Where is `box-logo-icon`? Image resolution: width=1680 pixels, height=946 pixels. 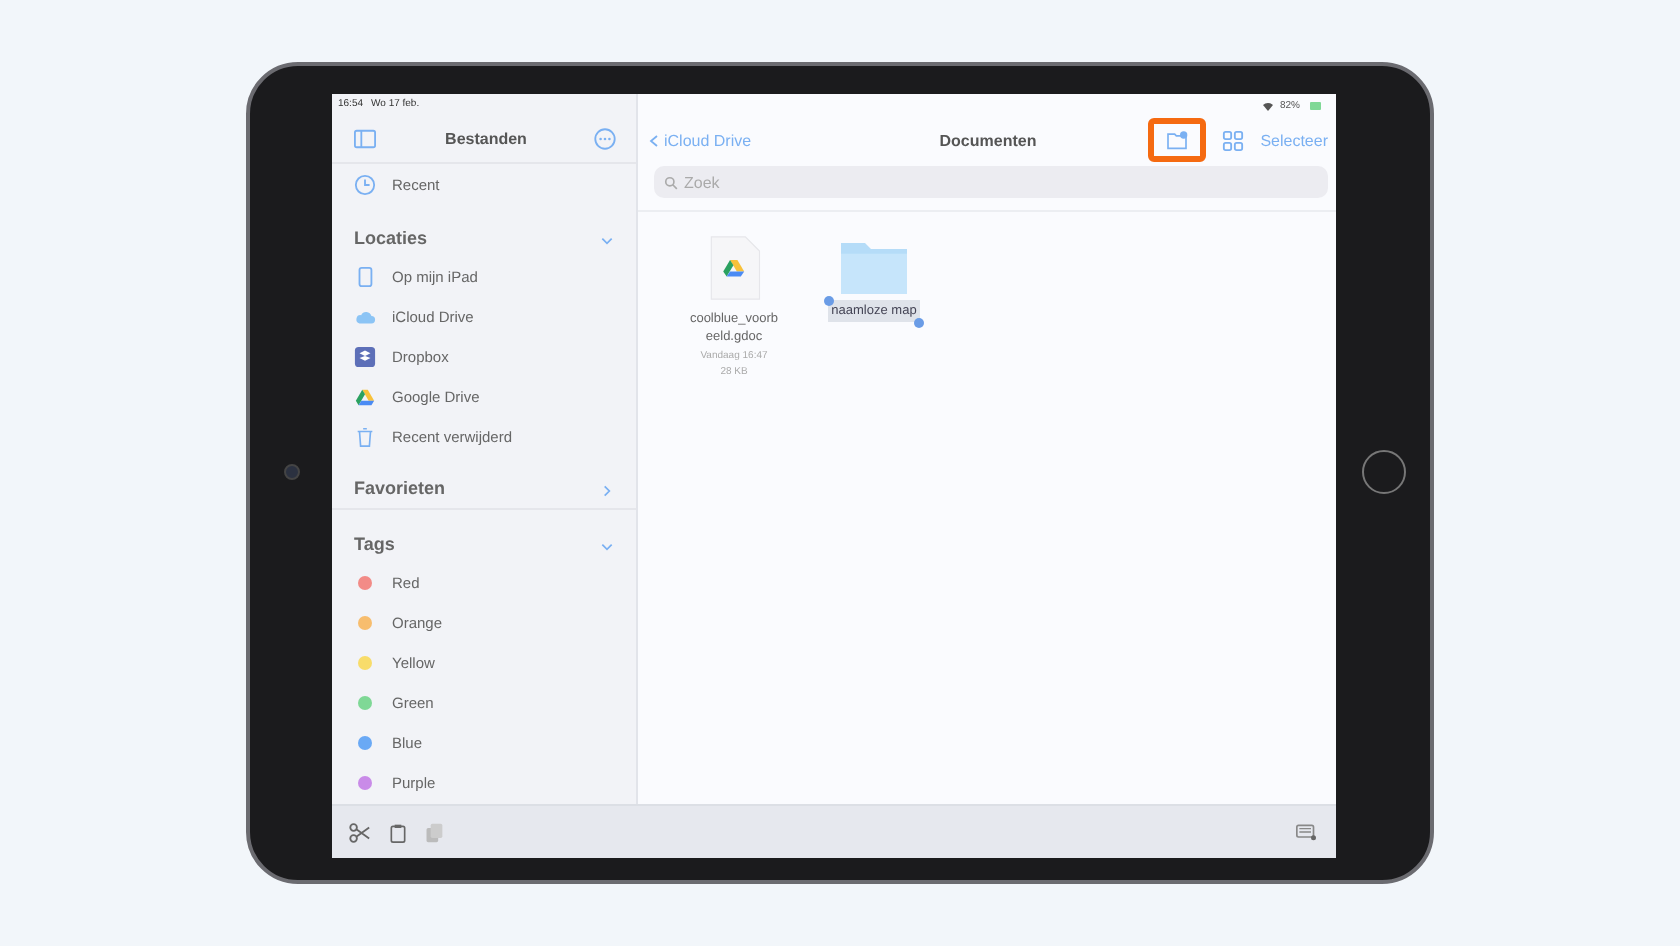
box-logo-icon is located at coordinates (365, 357).